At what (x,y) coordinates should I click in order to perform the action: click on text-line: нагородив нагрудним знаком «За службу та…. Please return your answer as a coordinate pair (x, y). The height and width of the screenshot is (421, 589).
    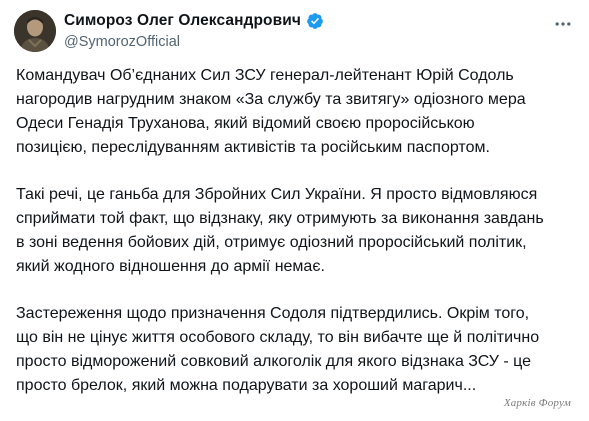
    Looking at the image, I should click on (271, 99).